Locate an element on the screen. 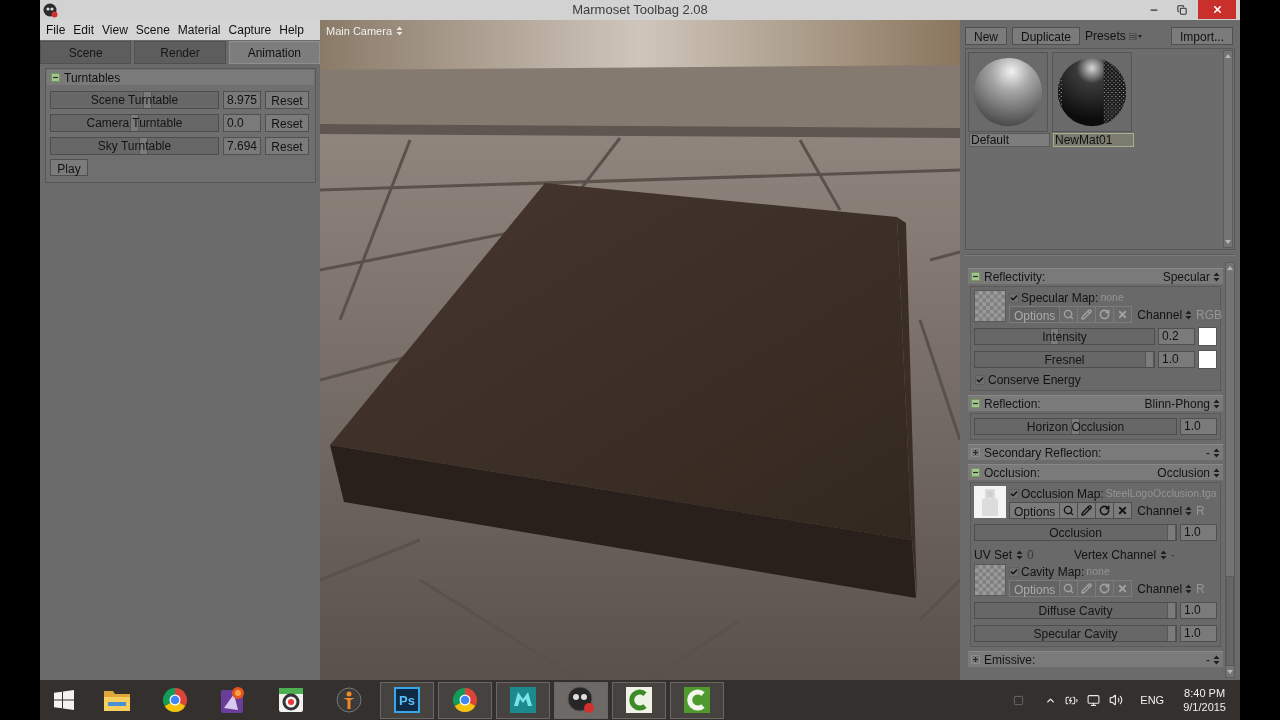 The height and width of the screenshot is (720, 1280). property-slider: Occlusion is located at coordinates (1075, 532).